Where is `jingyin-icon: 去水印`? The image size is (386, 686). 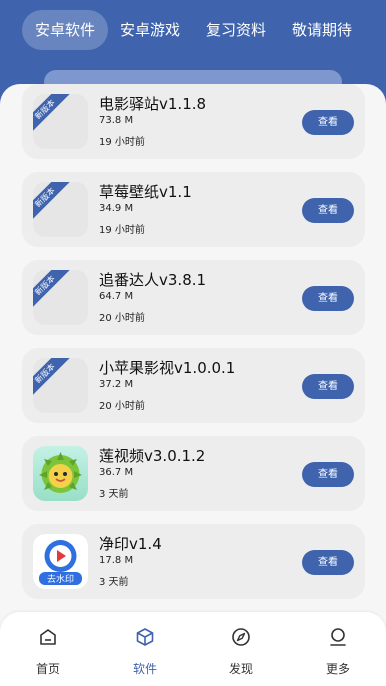 jingyin-icon: 去水印 is located at coordinates (60, 561).